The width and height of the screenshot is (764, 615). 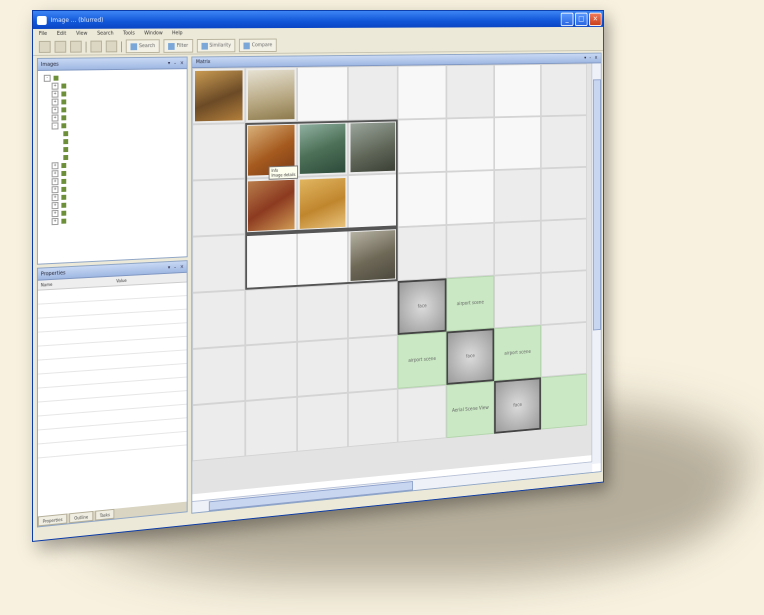 I want to click on new-button, so click(x=44, y=46).